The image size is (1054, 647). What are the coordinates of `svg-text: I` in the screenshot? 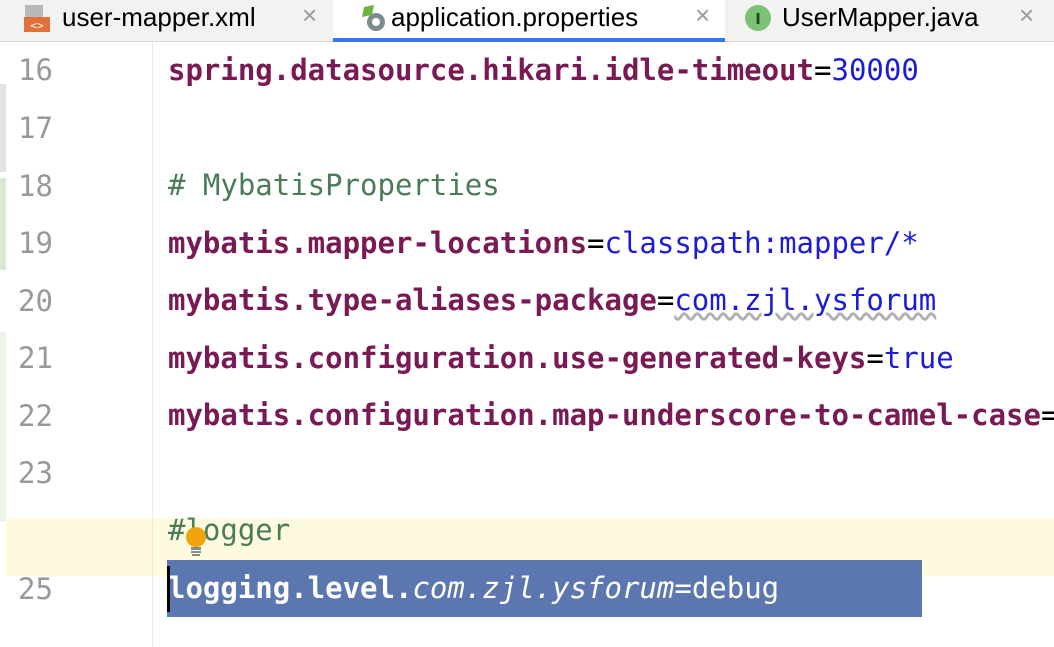 It's located at (758, 19).